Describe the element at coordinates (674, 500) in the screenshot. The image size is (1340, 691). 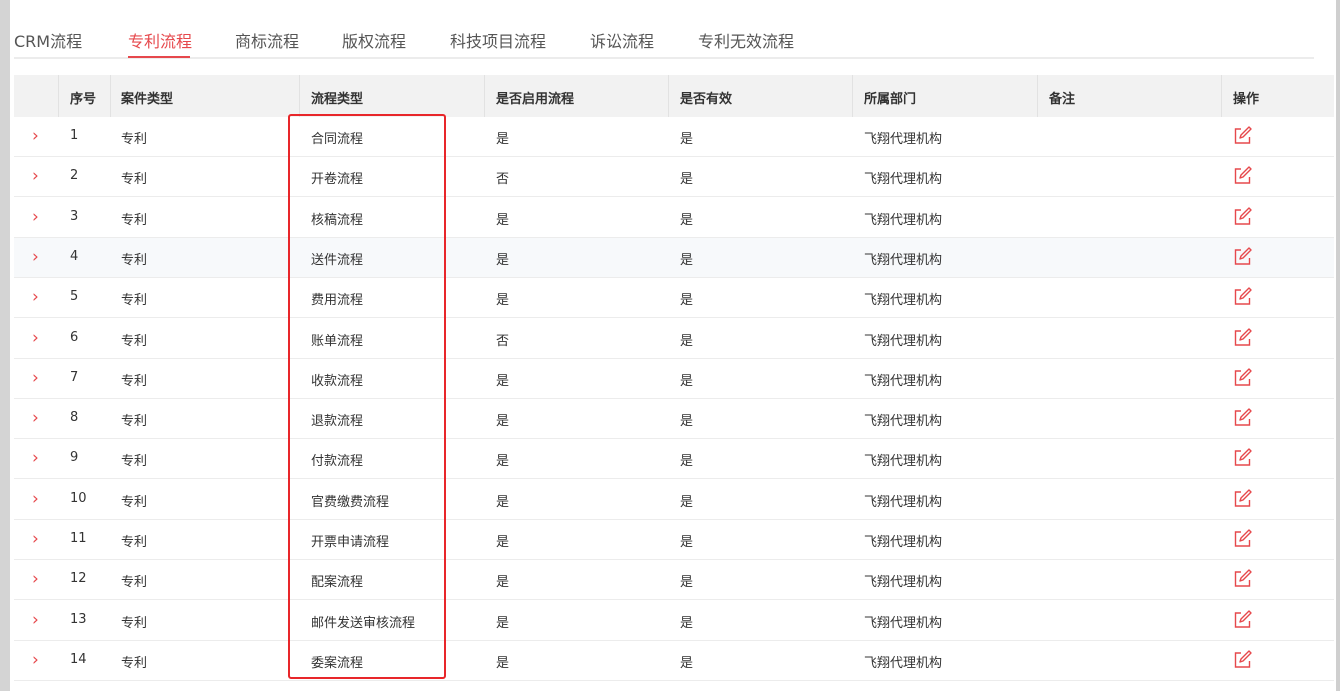
I see `table-row: › 10 专利 官费缴费流程 是 是 飞翔代理机构` at that location.